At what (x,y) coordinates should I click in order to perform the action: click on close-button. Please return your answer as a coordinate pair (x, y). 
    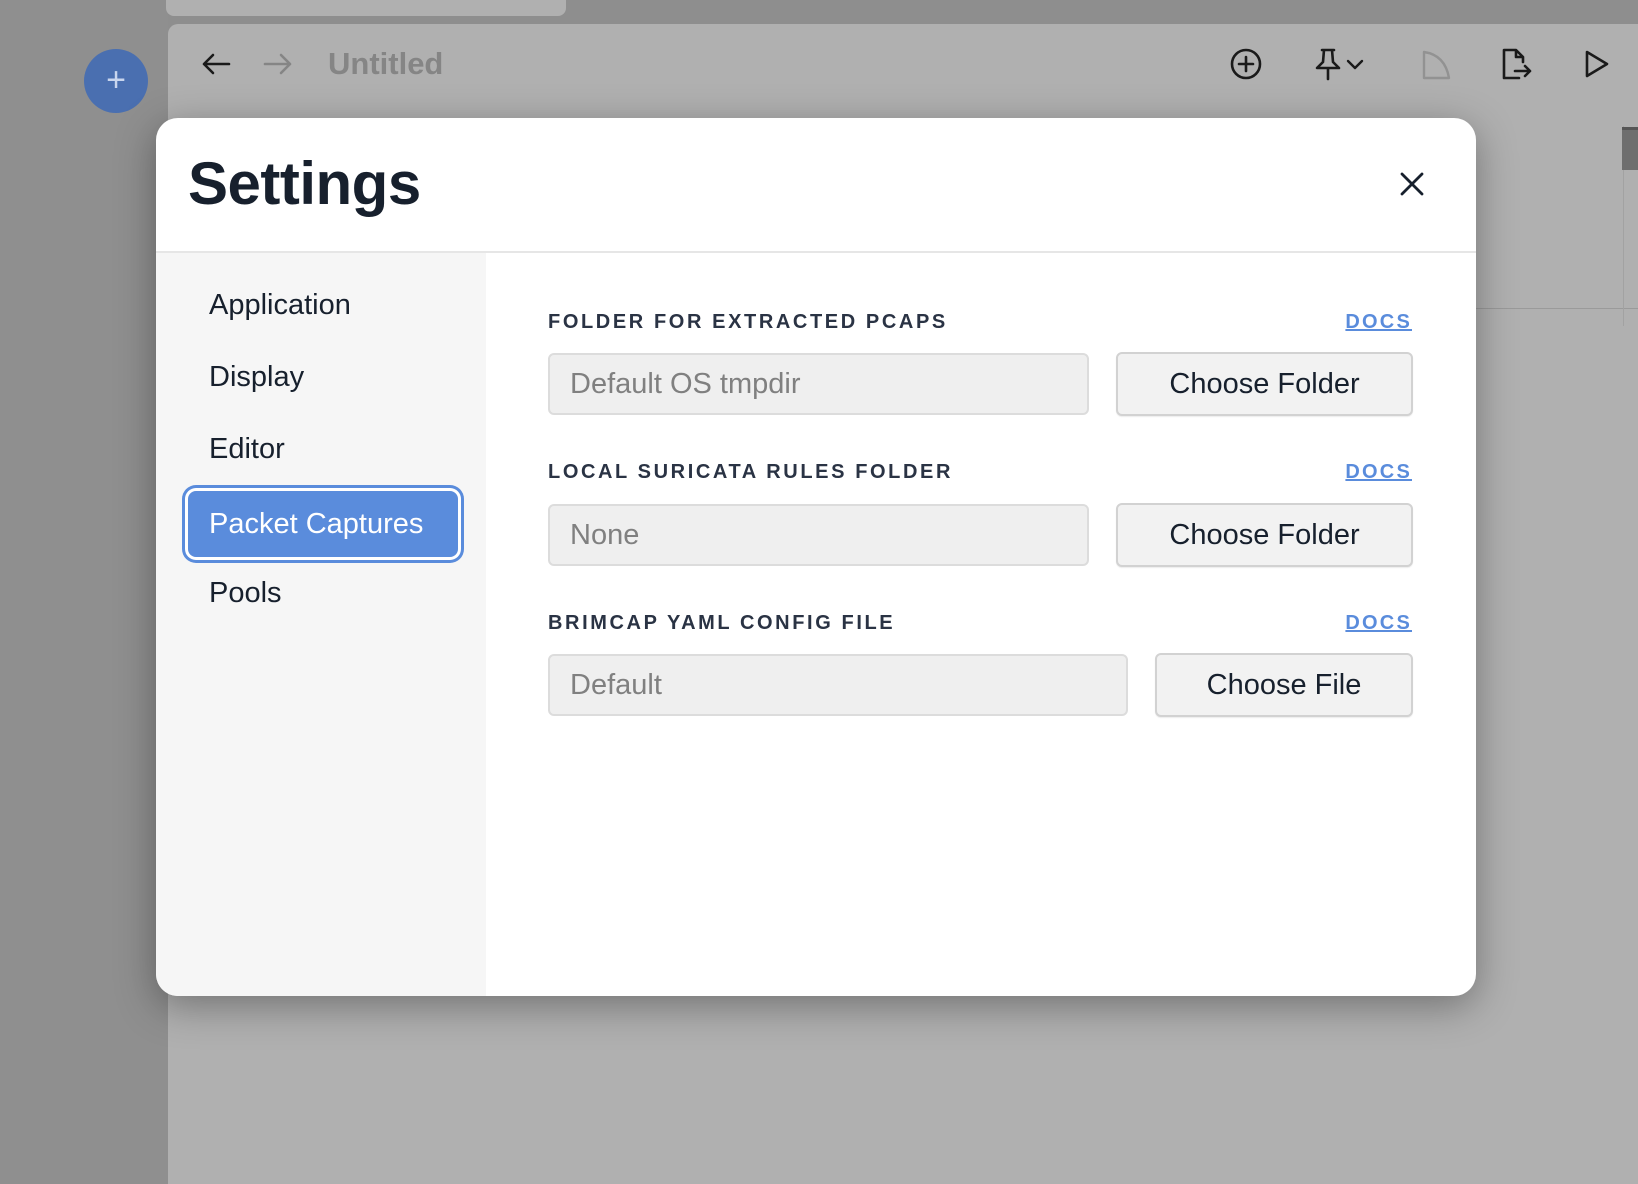
    Looking at the image, I should click on (1412, 184).